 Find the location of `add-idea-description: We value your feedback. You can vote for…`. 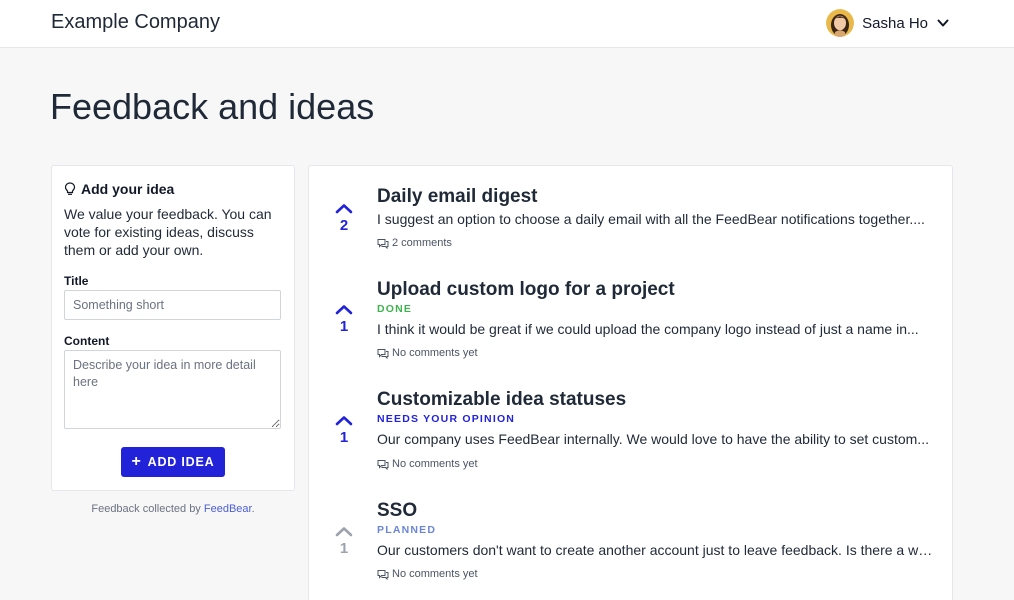

add-idea-description: We value your feedback. You can vote for… is located at coordinates (168, 232).